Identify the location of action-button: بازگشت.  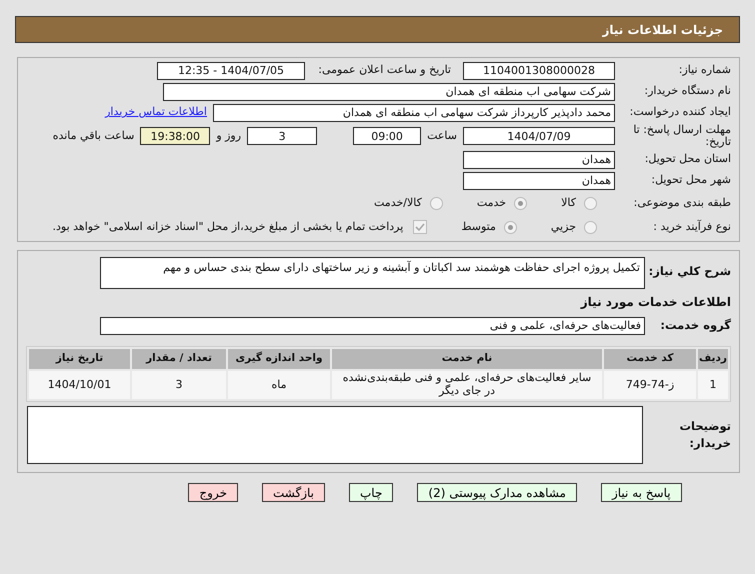
(293, 492).